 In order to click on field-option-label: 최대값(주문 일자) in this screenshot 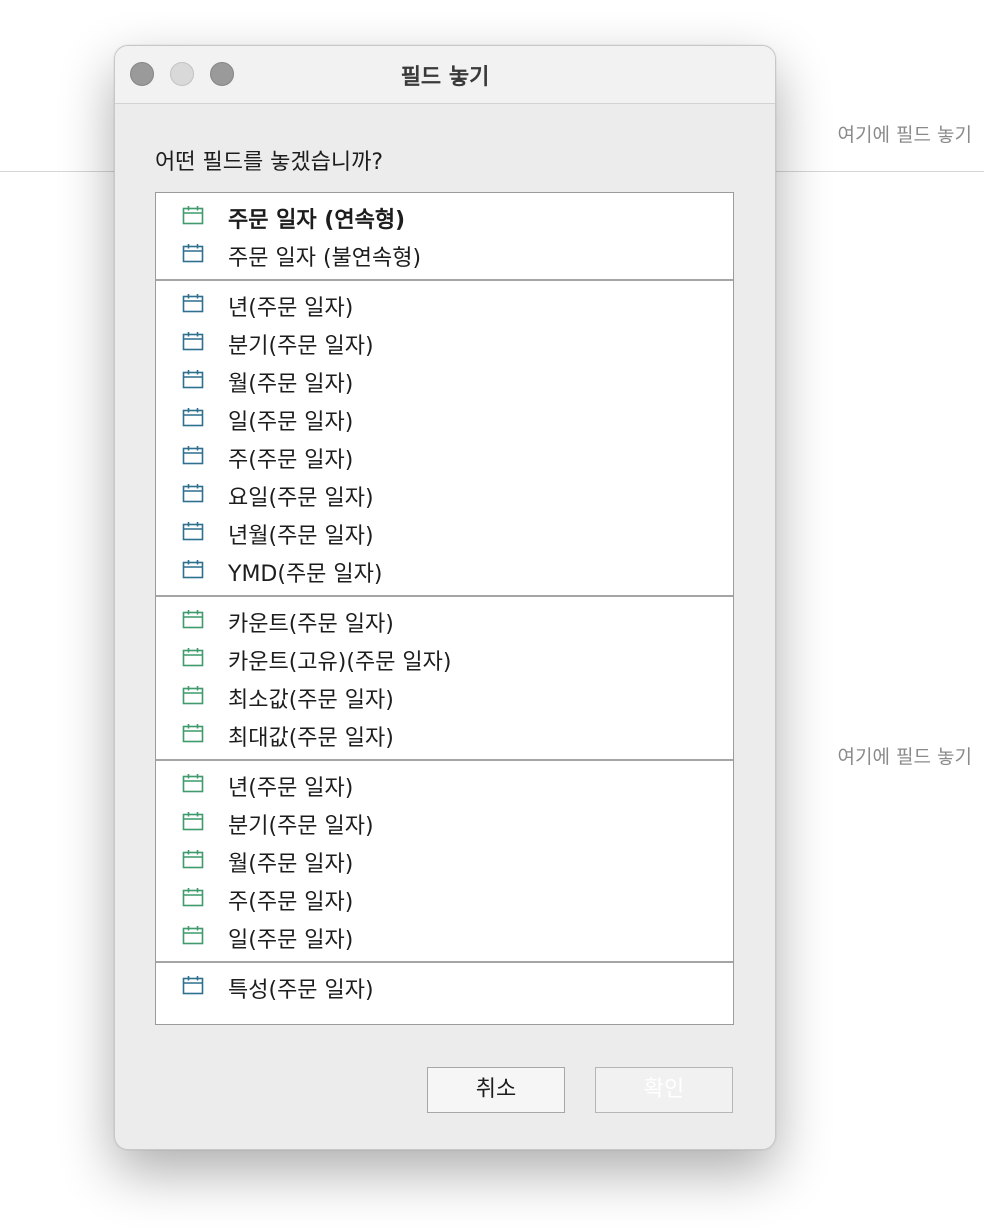, I will do `click(311, 738)`.